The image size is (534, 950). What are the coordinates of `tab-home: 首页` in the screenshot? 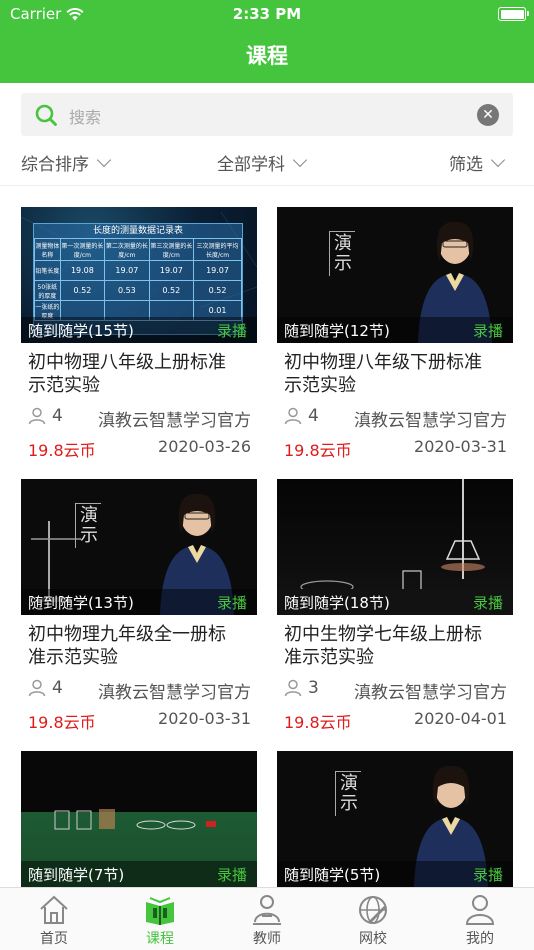 It's located at (54, 921).